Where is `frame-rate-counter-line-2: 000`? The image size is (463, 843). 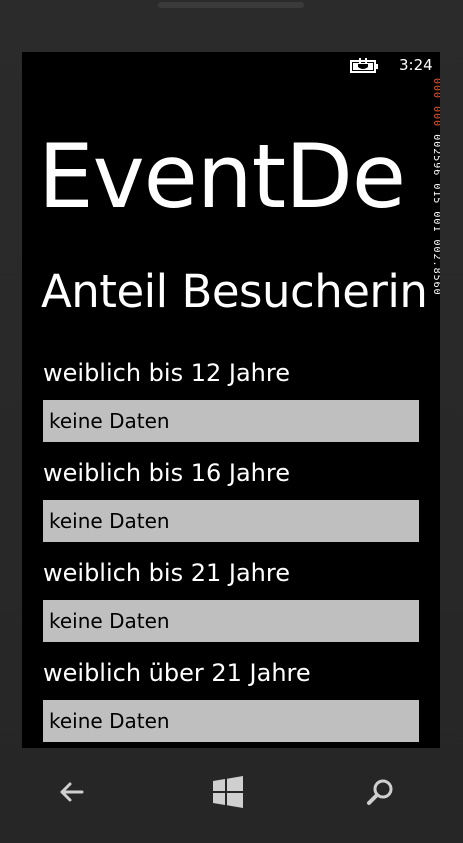
frame-rate-counter-line-2: 000 is located at coordinates (435, 117).